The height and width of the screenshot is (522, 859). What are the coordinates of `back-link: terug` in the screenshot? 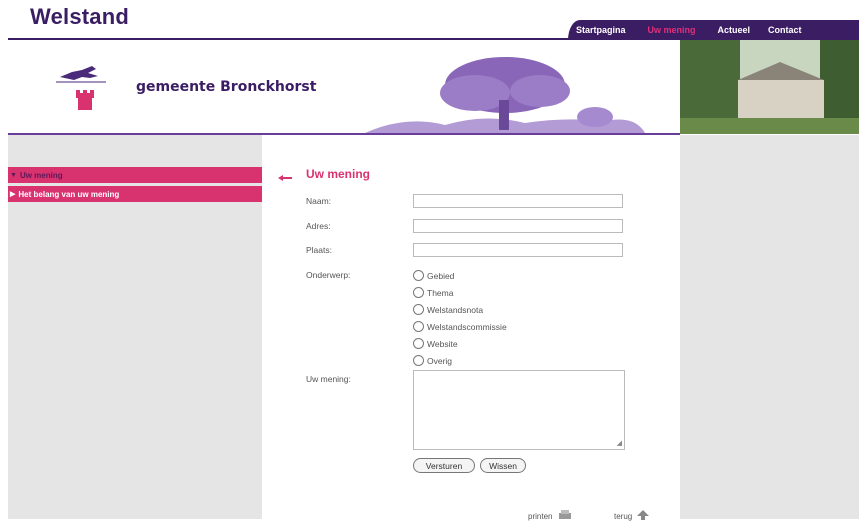 It's located at (632, 516).